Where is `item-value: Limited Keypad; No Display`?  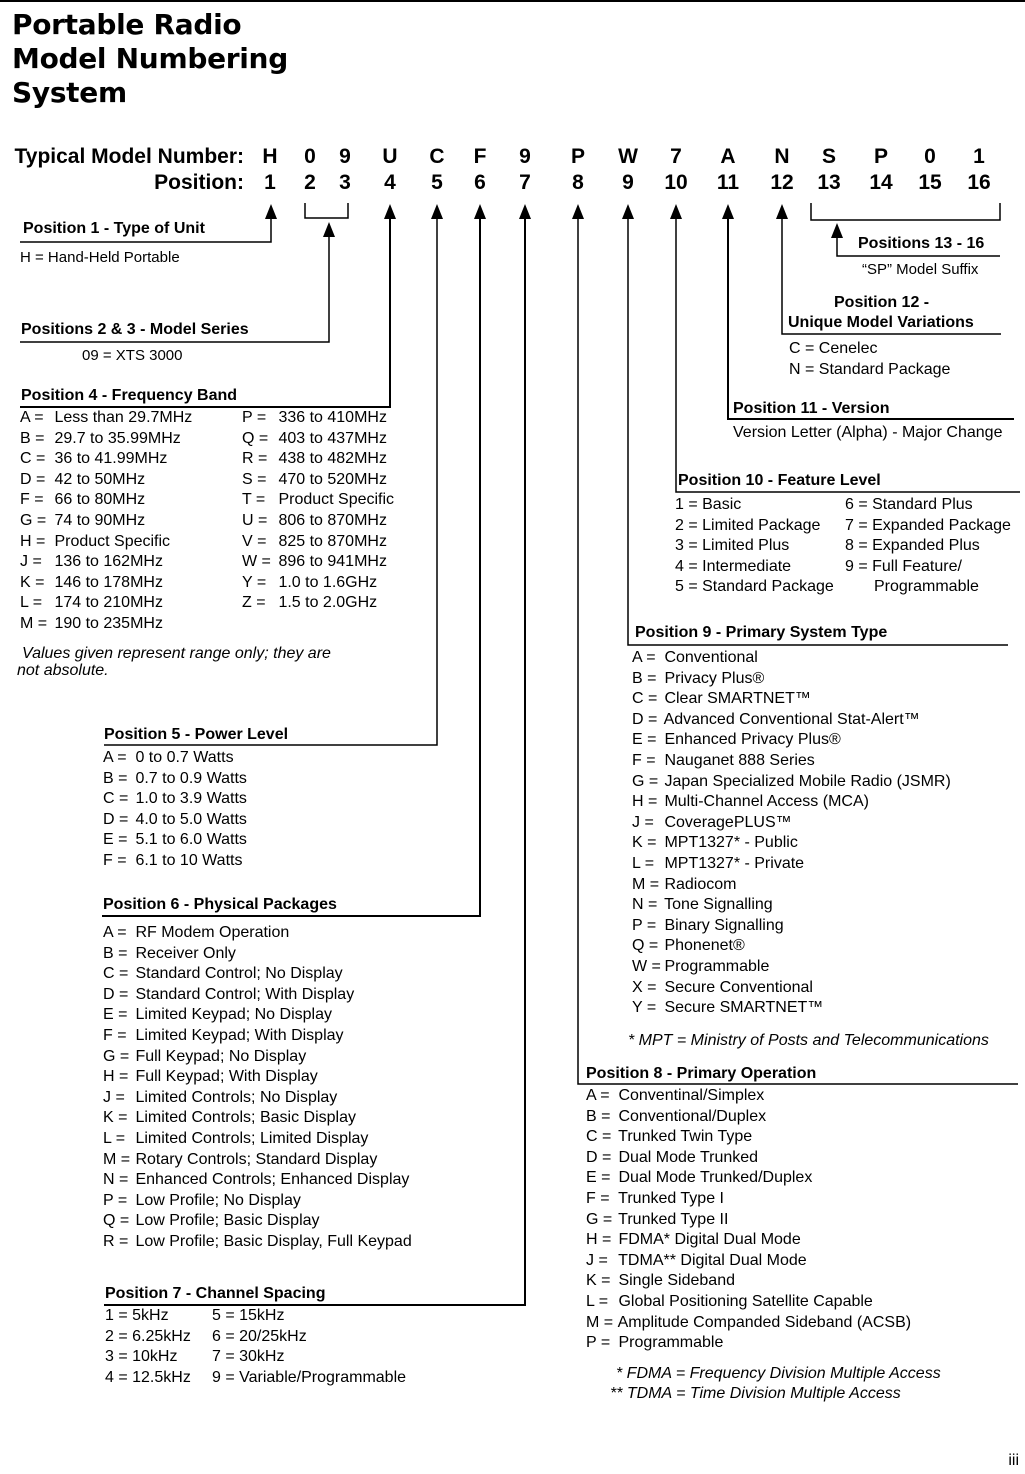
item-value: Limited Keypad; No Display is located at coordinates (231, 1015).